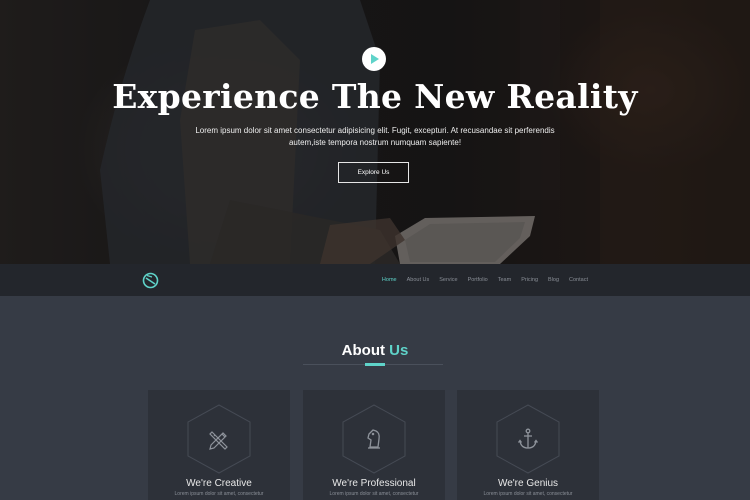 This screenshot has height=500, width=750. I want to click on section-title: About Us, so click(375, 350).